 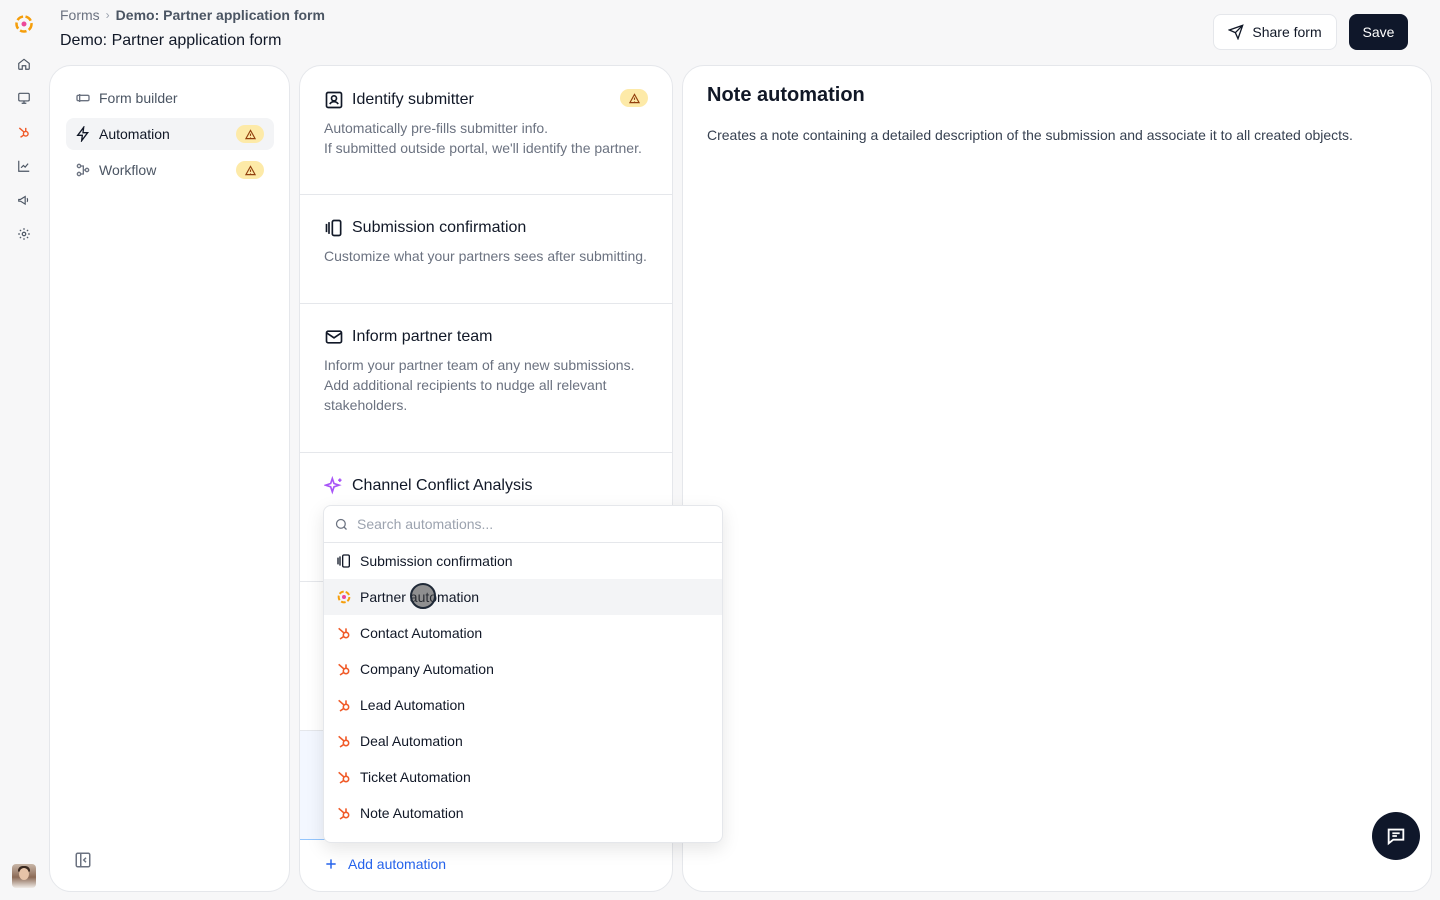 I want to click on home-icon, so click(x=24, y=64).